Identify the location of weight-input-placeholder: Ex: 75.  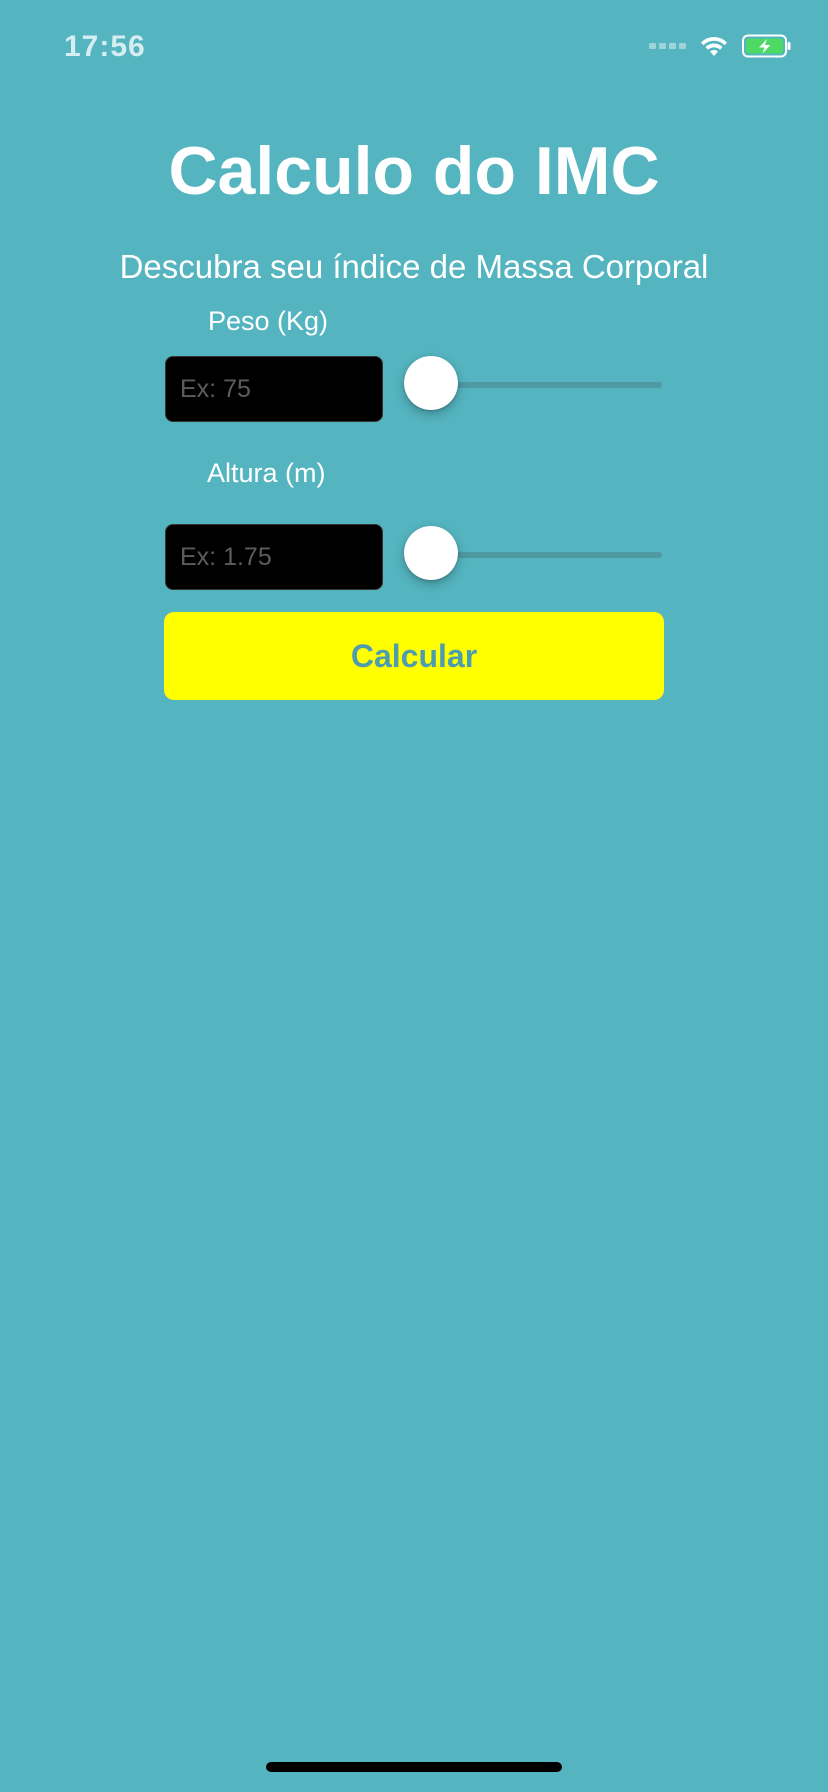
(215, 388).